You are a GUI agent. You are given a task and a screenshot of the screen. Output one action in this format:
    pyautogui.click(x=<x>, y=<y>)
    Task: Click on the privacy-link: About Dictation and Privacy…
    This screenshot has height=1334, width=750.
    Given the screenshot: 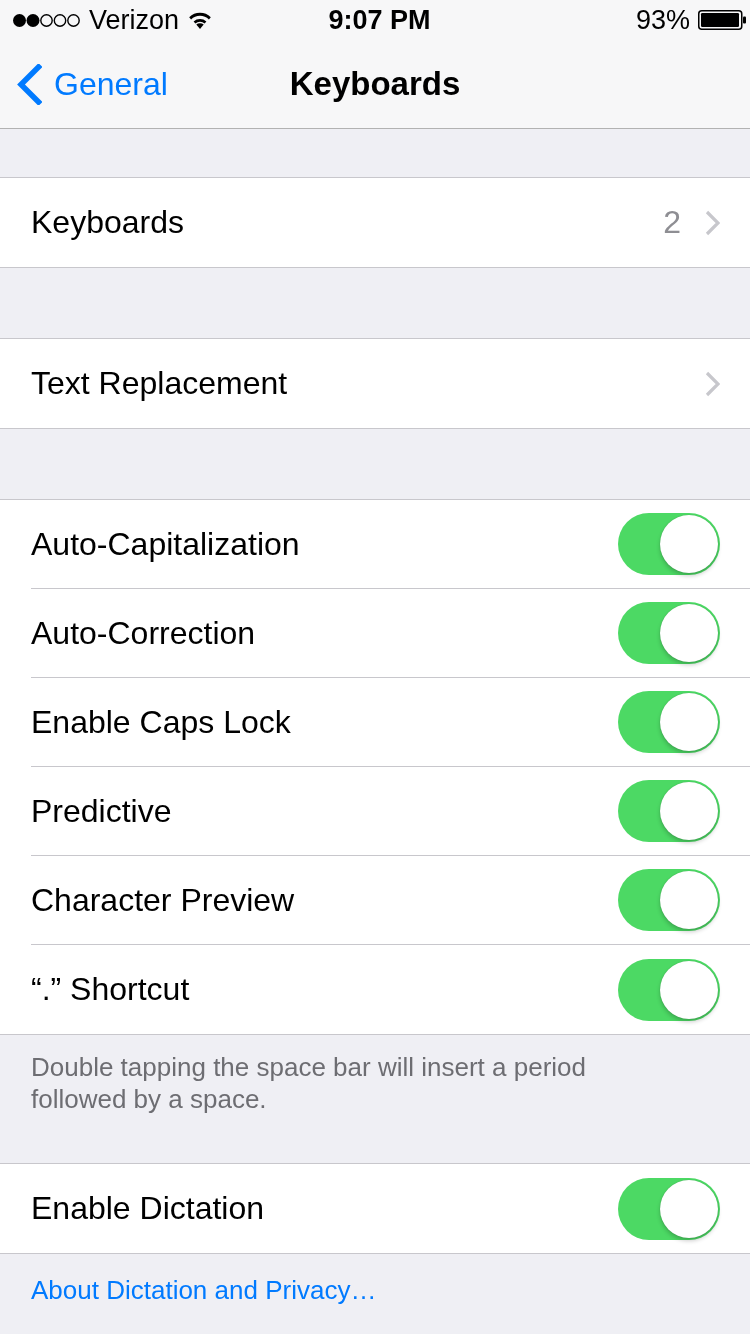 What is the action you would take?
    pyautogui.click(x=204, y=1290)
    